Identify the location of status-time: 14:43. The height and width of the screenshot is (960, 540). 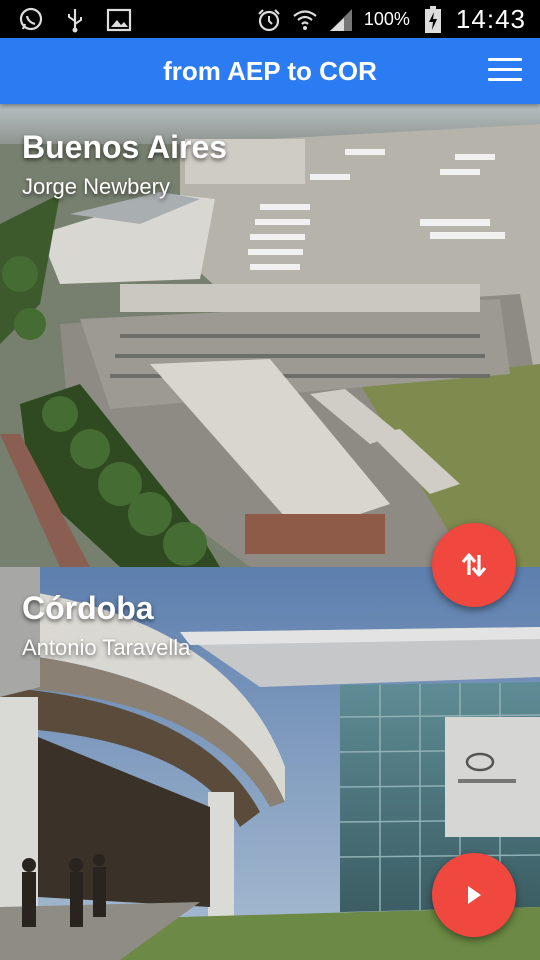
(490, 19).